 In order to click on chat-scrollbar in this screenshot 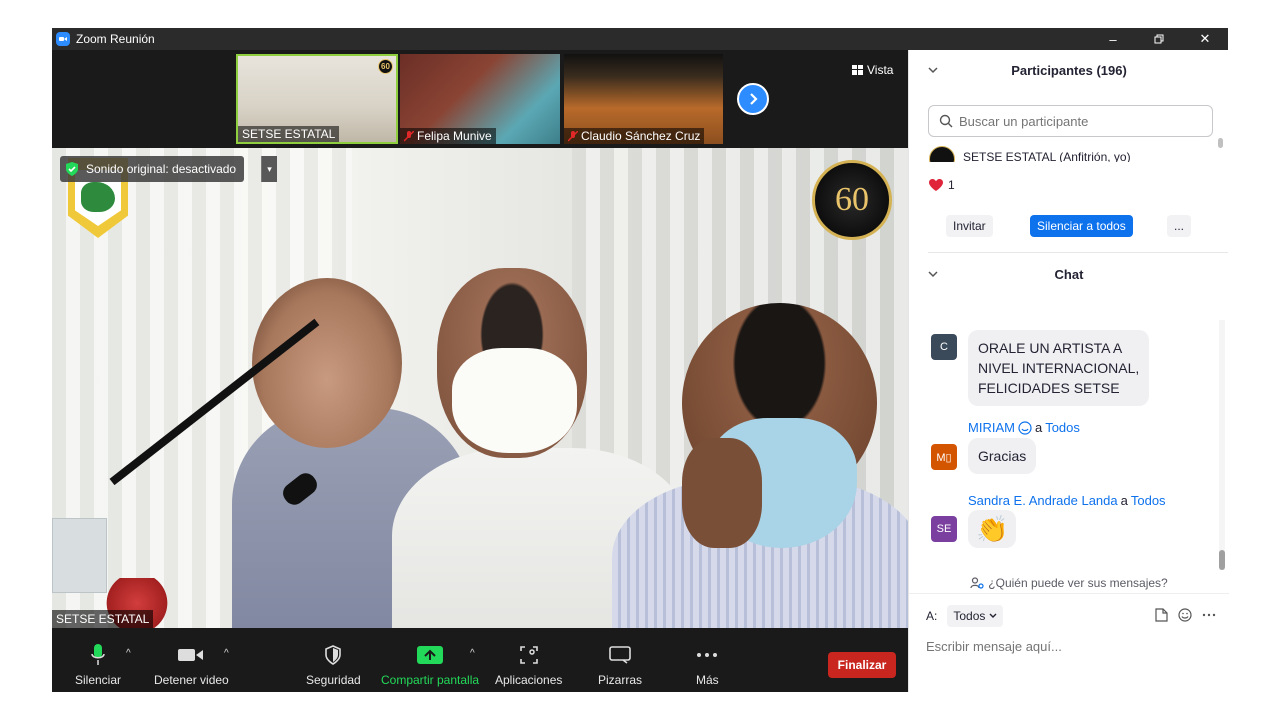, I will do `click(1222, 445)`.